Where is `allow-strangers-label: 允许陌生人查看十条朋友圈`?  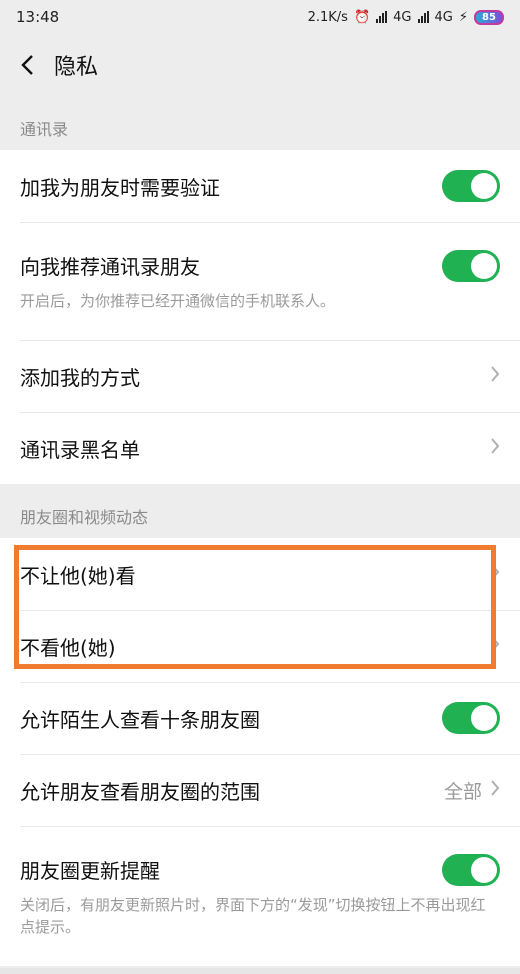 allow-strangers-label: 允许陌生人查看十条朋友圈 is located at coordinates (140, 719).